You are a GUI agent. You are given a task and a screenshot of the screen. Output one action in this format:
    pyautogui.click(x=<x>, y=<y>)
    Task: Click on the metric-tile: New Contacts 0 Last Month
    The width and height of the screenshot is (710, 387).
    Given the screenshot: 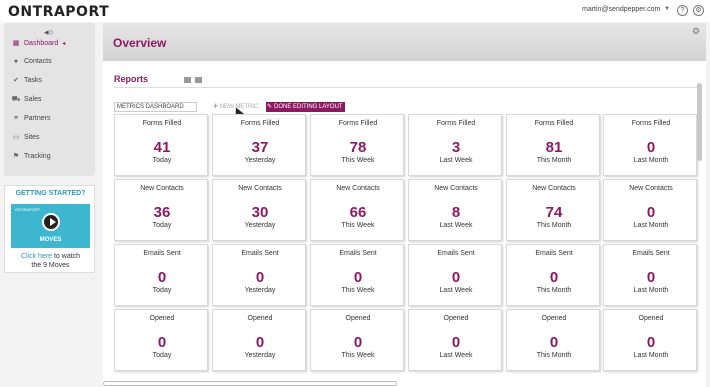 What is the action you would take?
    pyautogui.click(x=650, y=210)
    